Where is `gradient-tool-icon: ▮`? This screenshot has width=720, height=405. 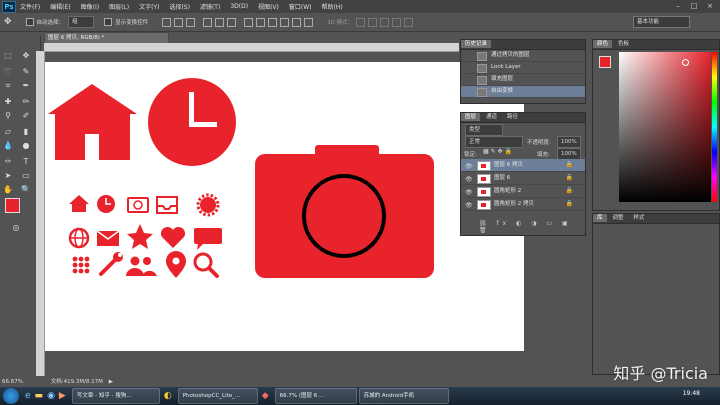 gradient-tool-icon: ▮ is located at coordinates (26, 131).